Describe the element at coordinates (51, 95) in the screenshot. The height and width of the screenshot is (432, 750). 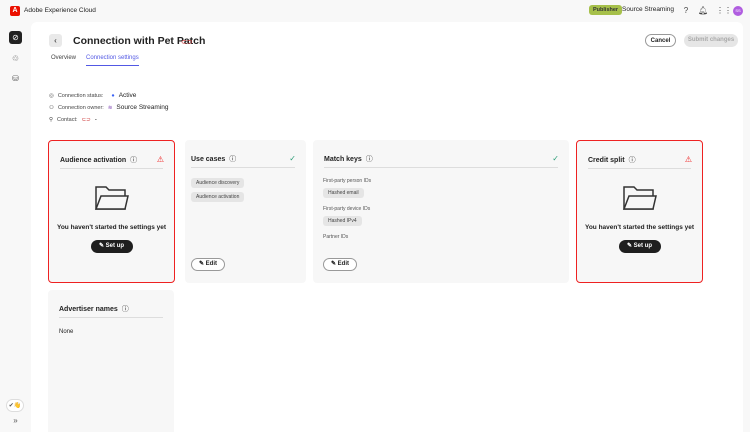
I see `status-icon: ◎` at that location.